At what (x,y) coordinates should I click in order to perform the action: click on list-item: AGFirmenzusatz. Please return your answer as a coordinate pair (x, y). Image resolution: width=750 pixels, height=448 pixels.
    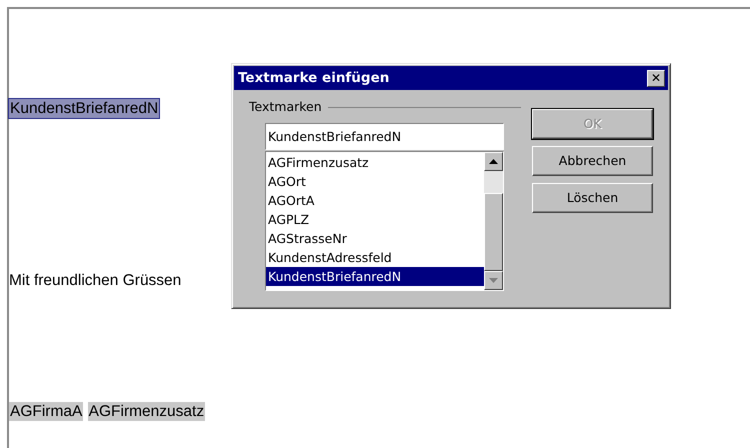
    Looking at the image, I should click on (375, 162).